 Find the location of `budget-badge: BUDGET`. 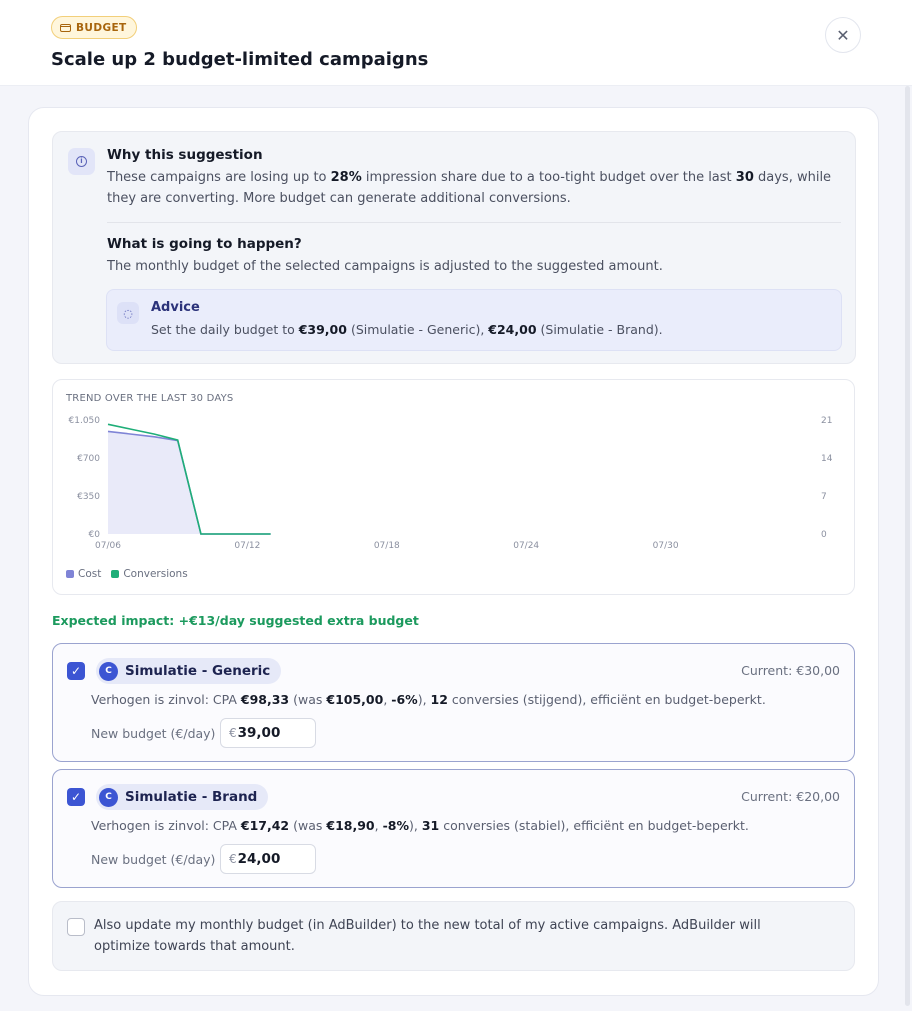

budget-badge: BUDGET is located at coordinates (94, 27).